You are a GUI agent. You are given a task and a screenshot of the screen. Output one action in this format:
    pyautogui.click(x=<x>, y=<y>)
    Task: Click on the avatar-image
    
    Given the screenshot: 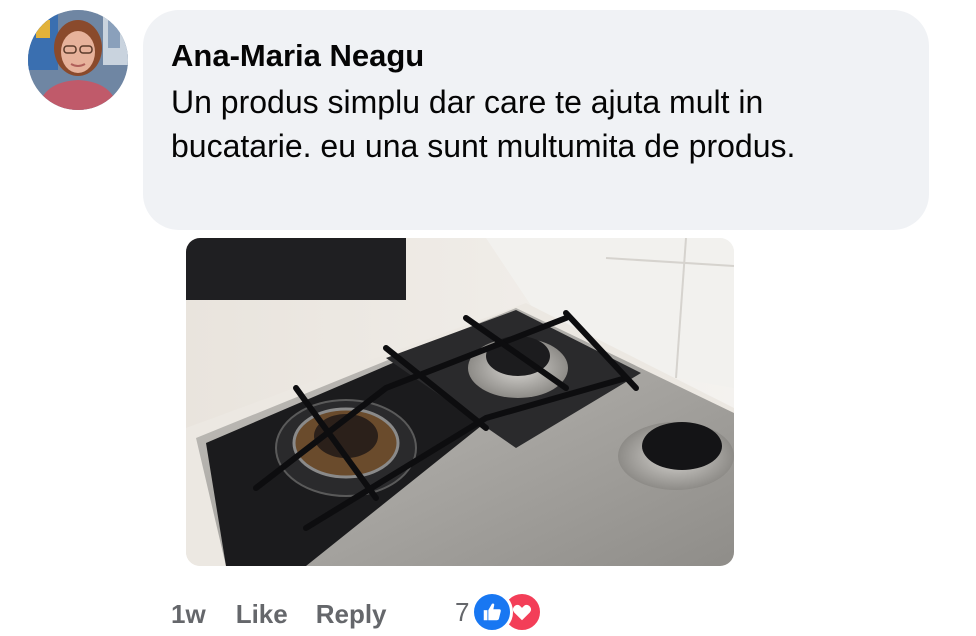 What is the action you would take?
    pyautogui.click(x=78, y=60)
    